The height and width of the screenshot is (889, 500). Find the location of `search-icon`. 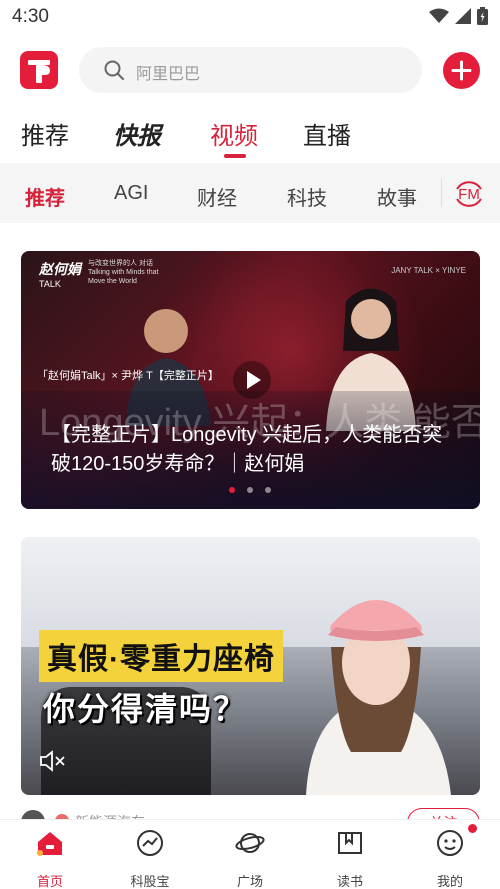

search-icon is located at coordinates (114, 70).